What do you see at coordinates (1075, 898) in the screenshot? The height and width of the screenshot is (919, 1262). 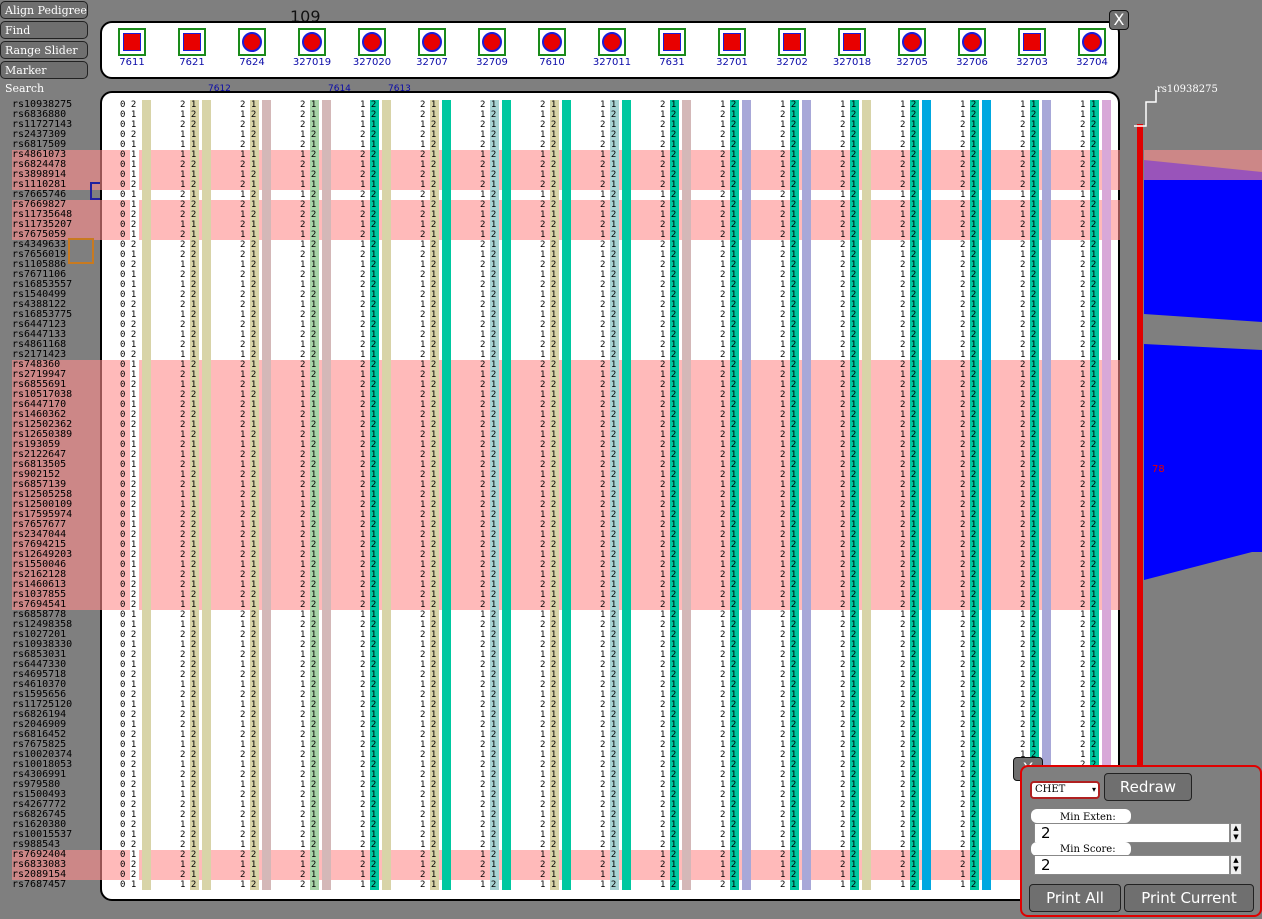 I see `print-all-button: Print All` at bounding box center [1075, 898].